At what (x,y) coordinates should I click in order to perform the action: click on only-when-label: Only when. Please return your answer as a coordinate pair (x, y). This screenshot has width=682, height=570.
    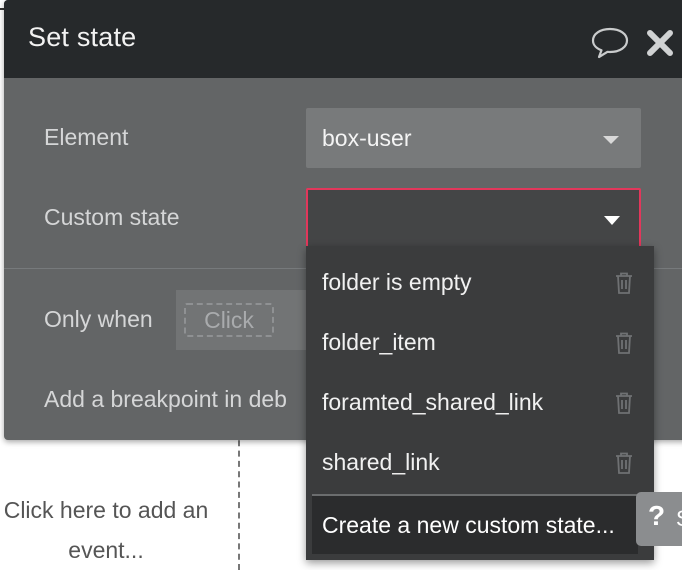
    Looking at the image, I should click on (98, 319).